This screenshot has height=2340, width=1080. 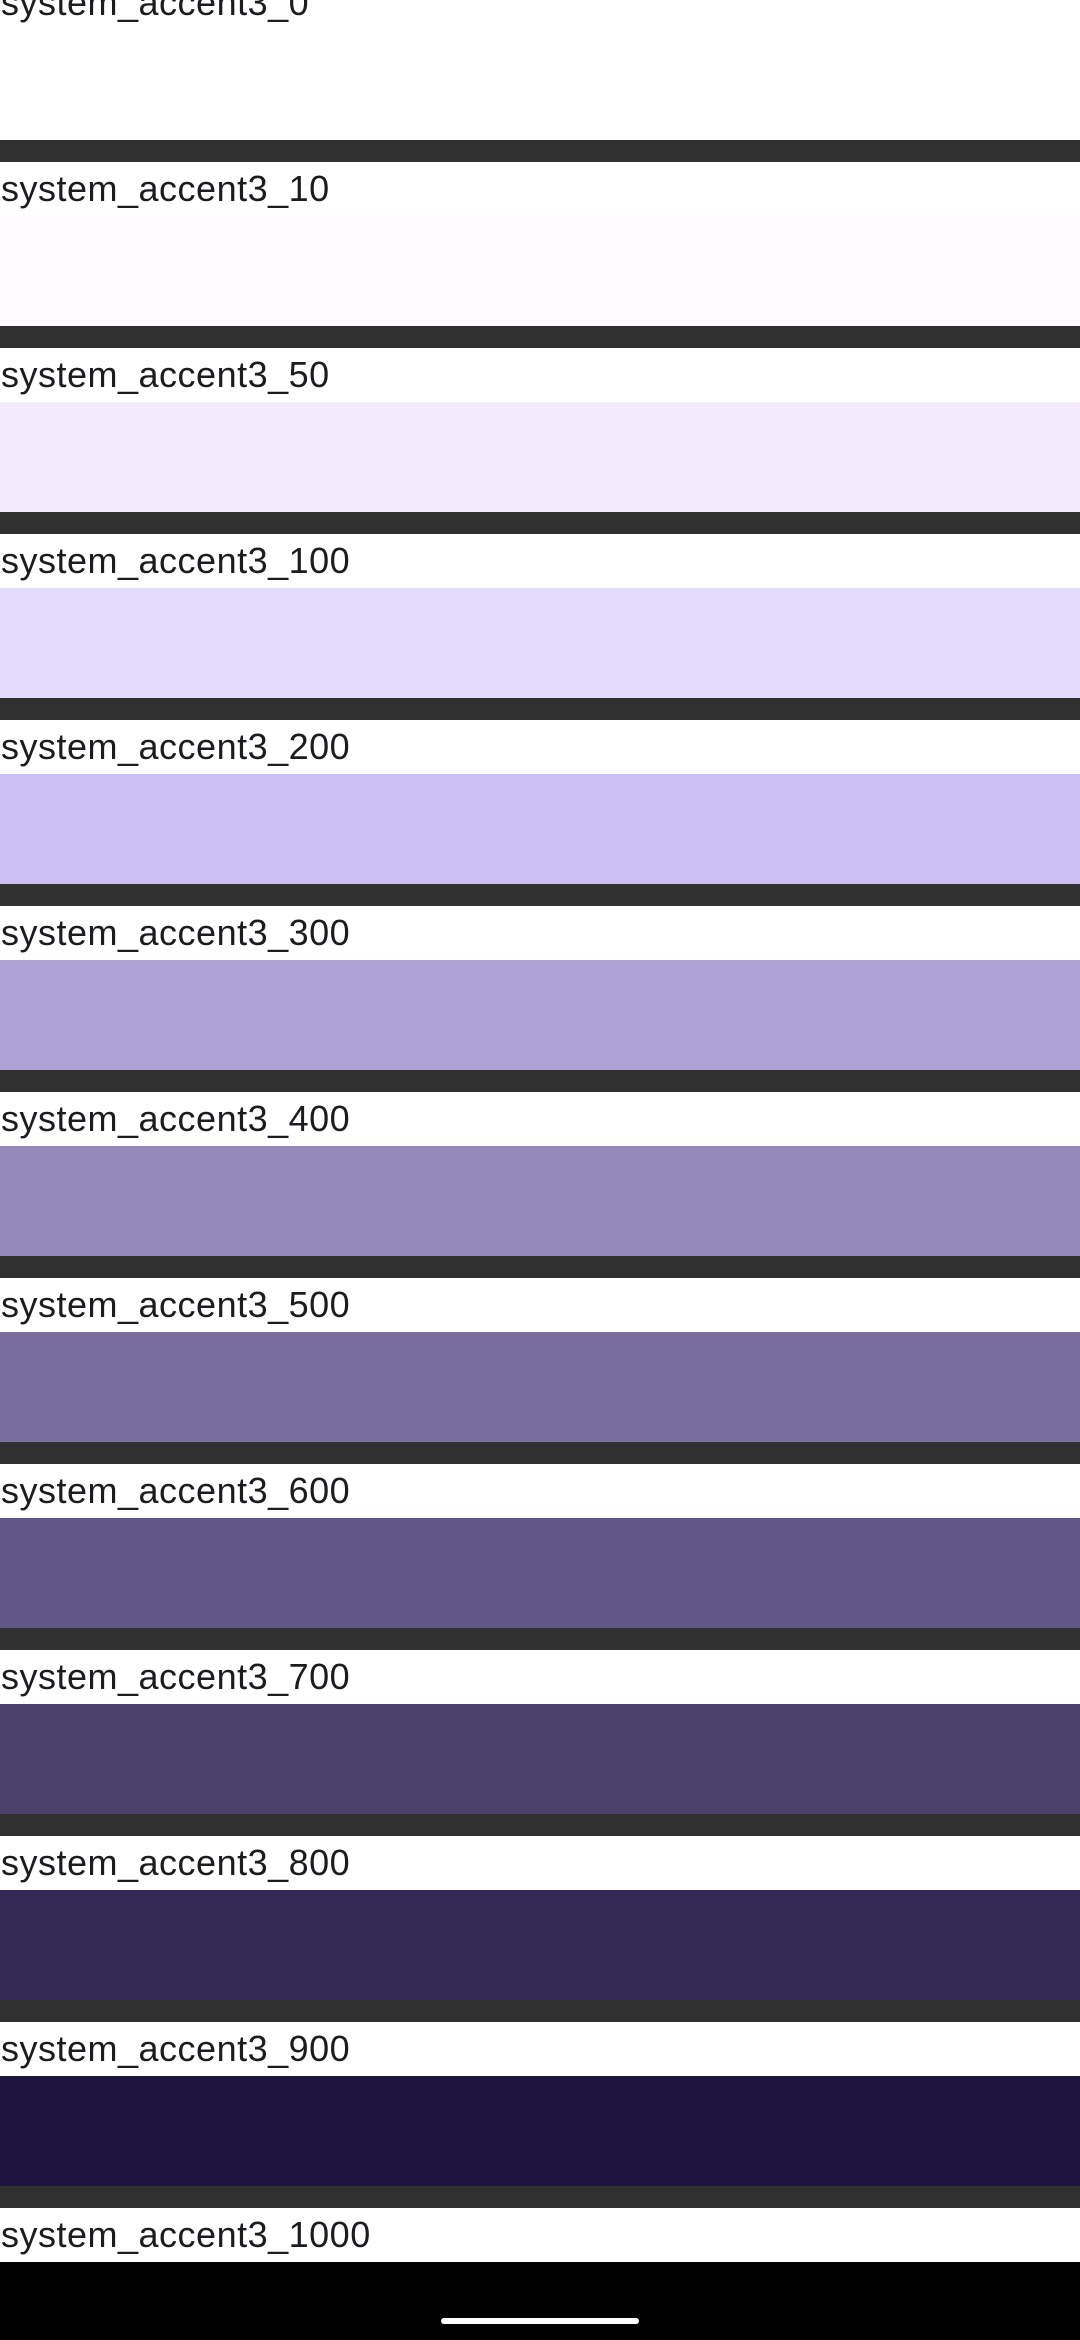 What do you see at coordinates (155, 11) in the screenshot?
I see `color-name-label: system_accent3_0` at bounding box center [155, 11].